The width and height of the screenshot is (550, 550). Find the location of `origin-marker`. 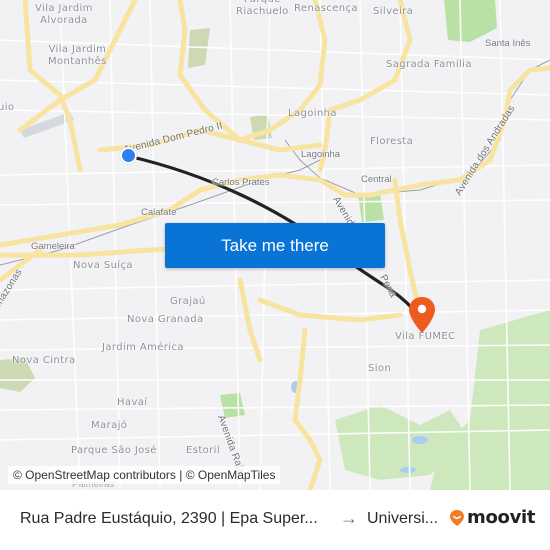

origin-marker is located at coordinates (128, 155).